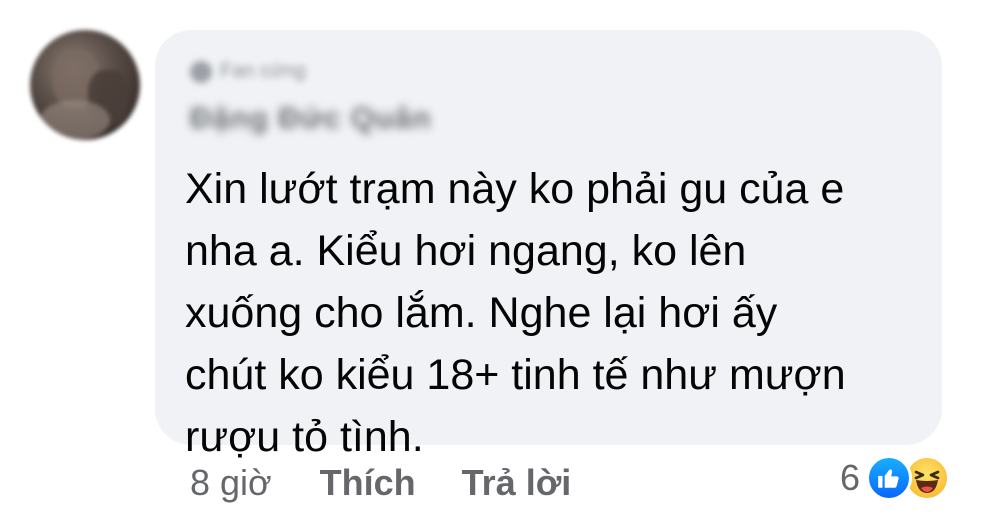 This screenshot has width=1000, height=529. I want to click on fan-badge: Fan cứng, so click(248, 71).